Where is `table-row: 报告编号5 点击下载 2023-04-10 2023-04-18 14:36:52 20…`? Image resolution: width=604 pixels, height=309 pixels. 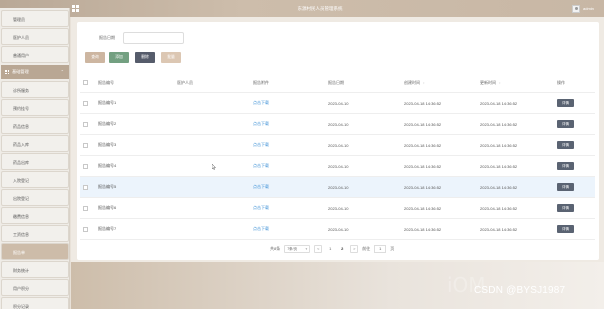
table-row: 报告编号5 点击下载 2023-04-10 2023-04-18 14:36:52 20… is located at coordinates (337, 187).